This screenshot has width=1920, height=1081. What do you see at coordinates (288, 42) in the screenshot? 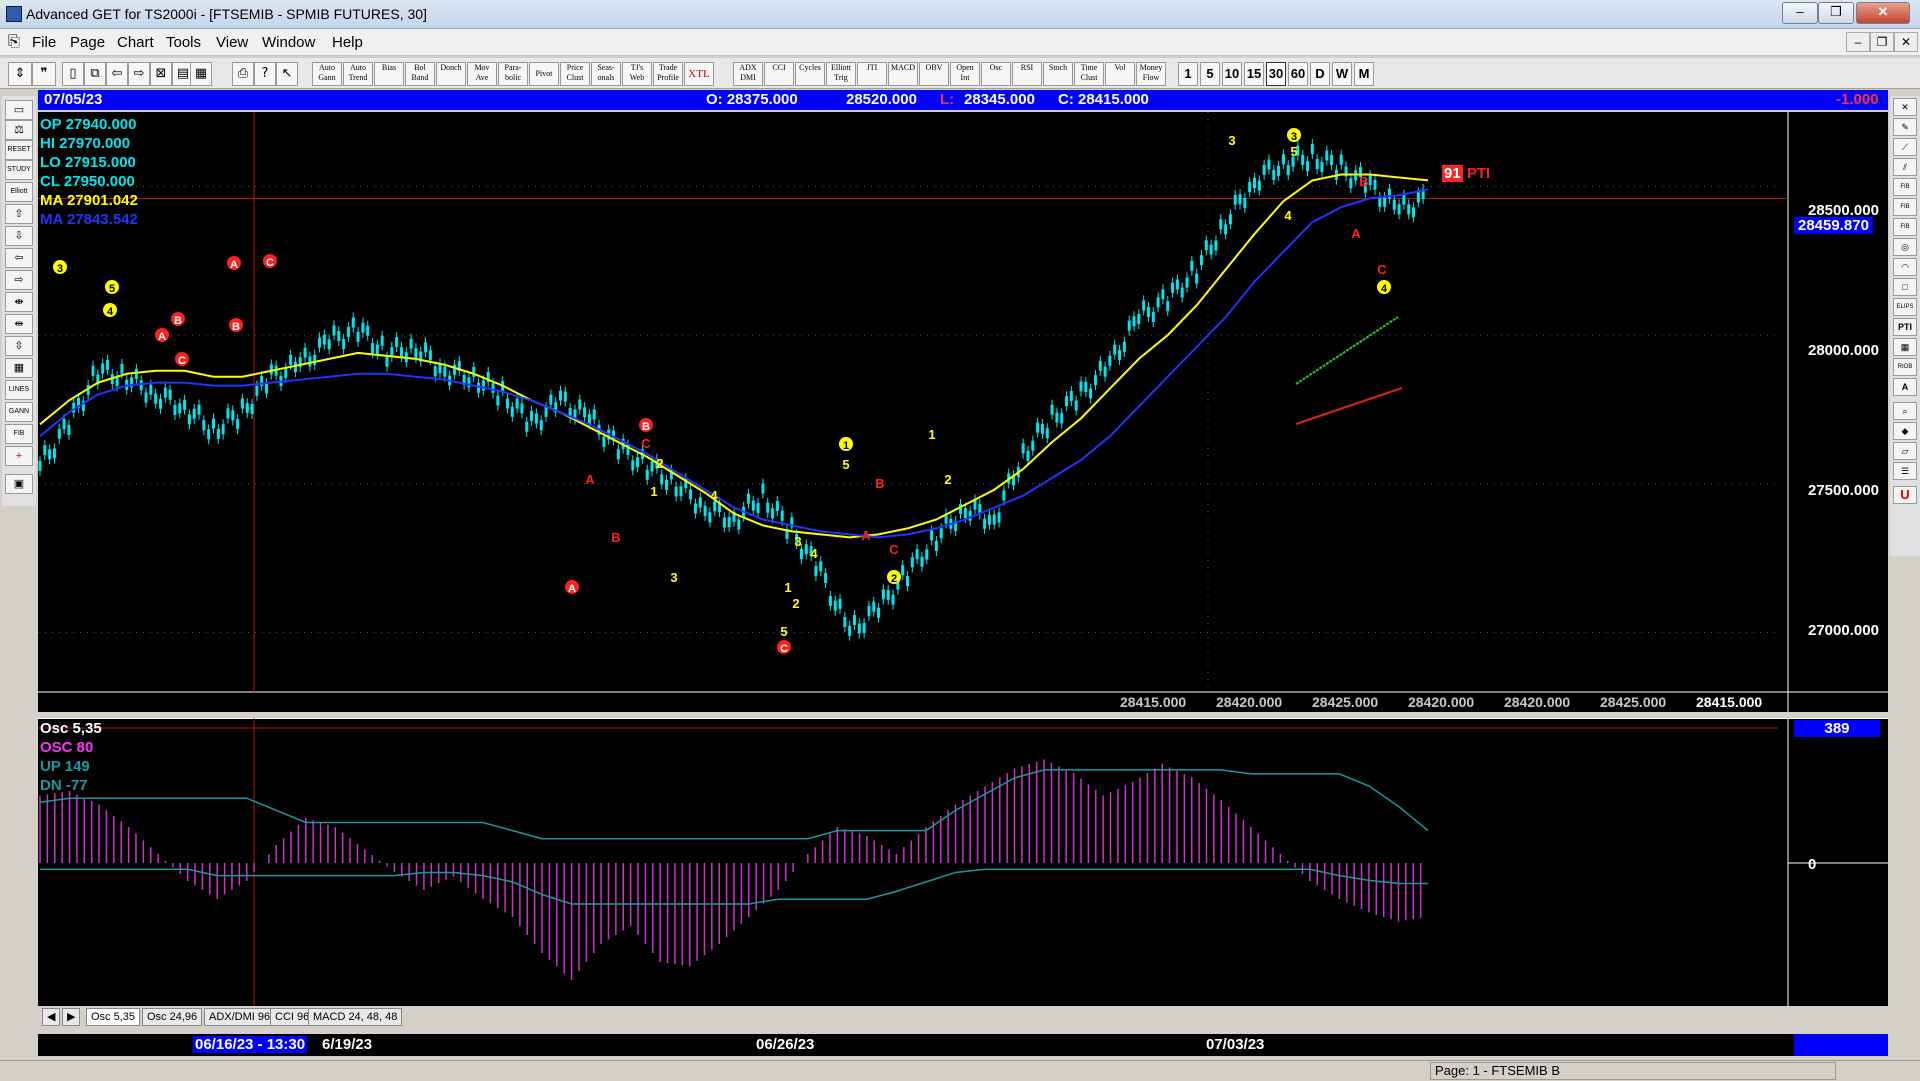
I see `menu-window: Window` at bounding box center [288, 42].